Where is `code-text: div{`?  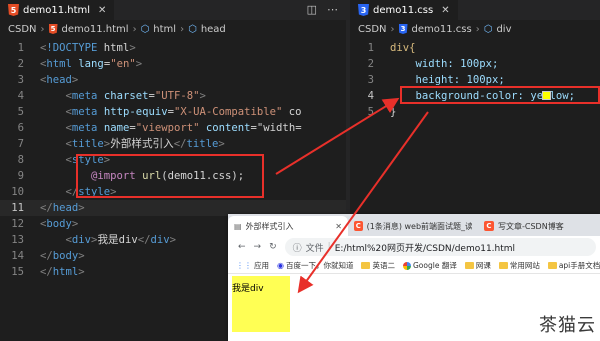 code-text: div{ is located at coordinates (403, 48).